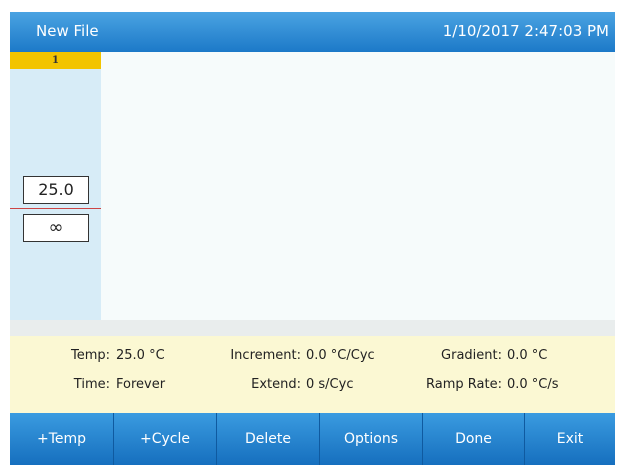 The width and height of the screenshot is (617, 467). Describe the element at coordinates (371, 439) in the screenshot. I see `options-button: Options` at that location.